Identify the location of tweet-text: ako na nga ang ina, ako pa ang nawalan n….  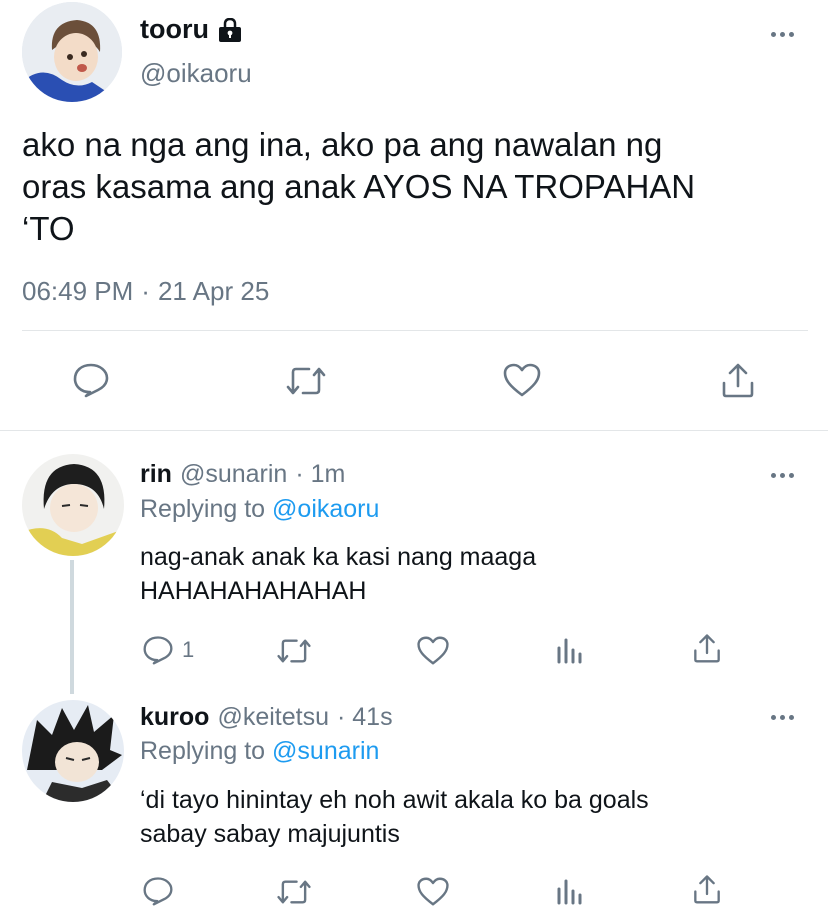
(358, 187).